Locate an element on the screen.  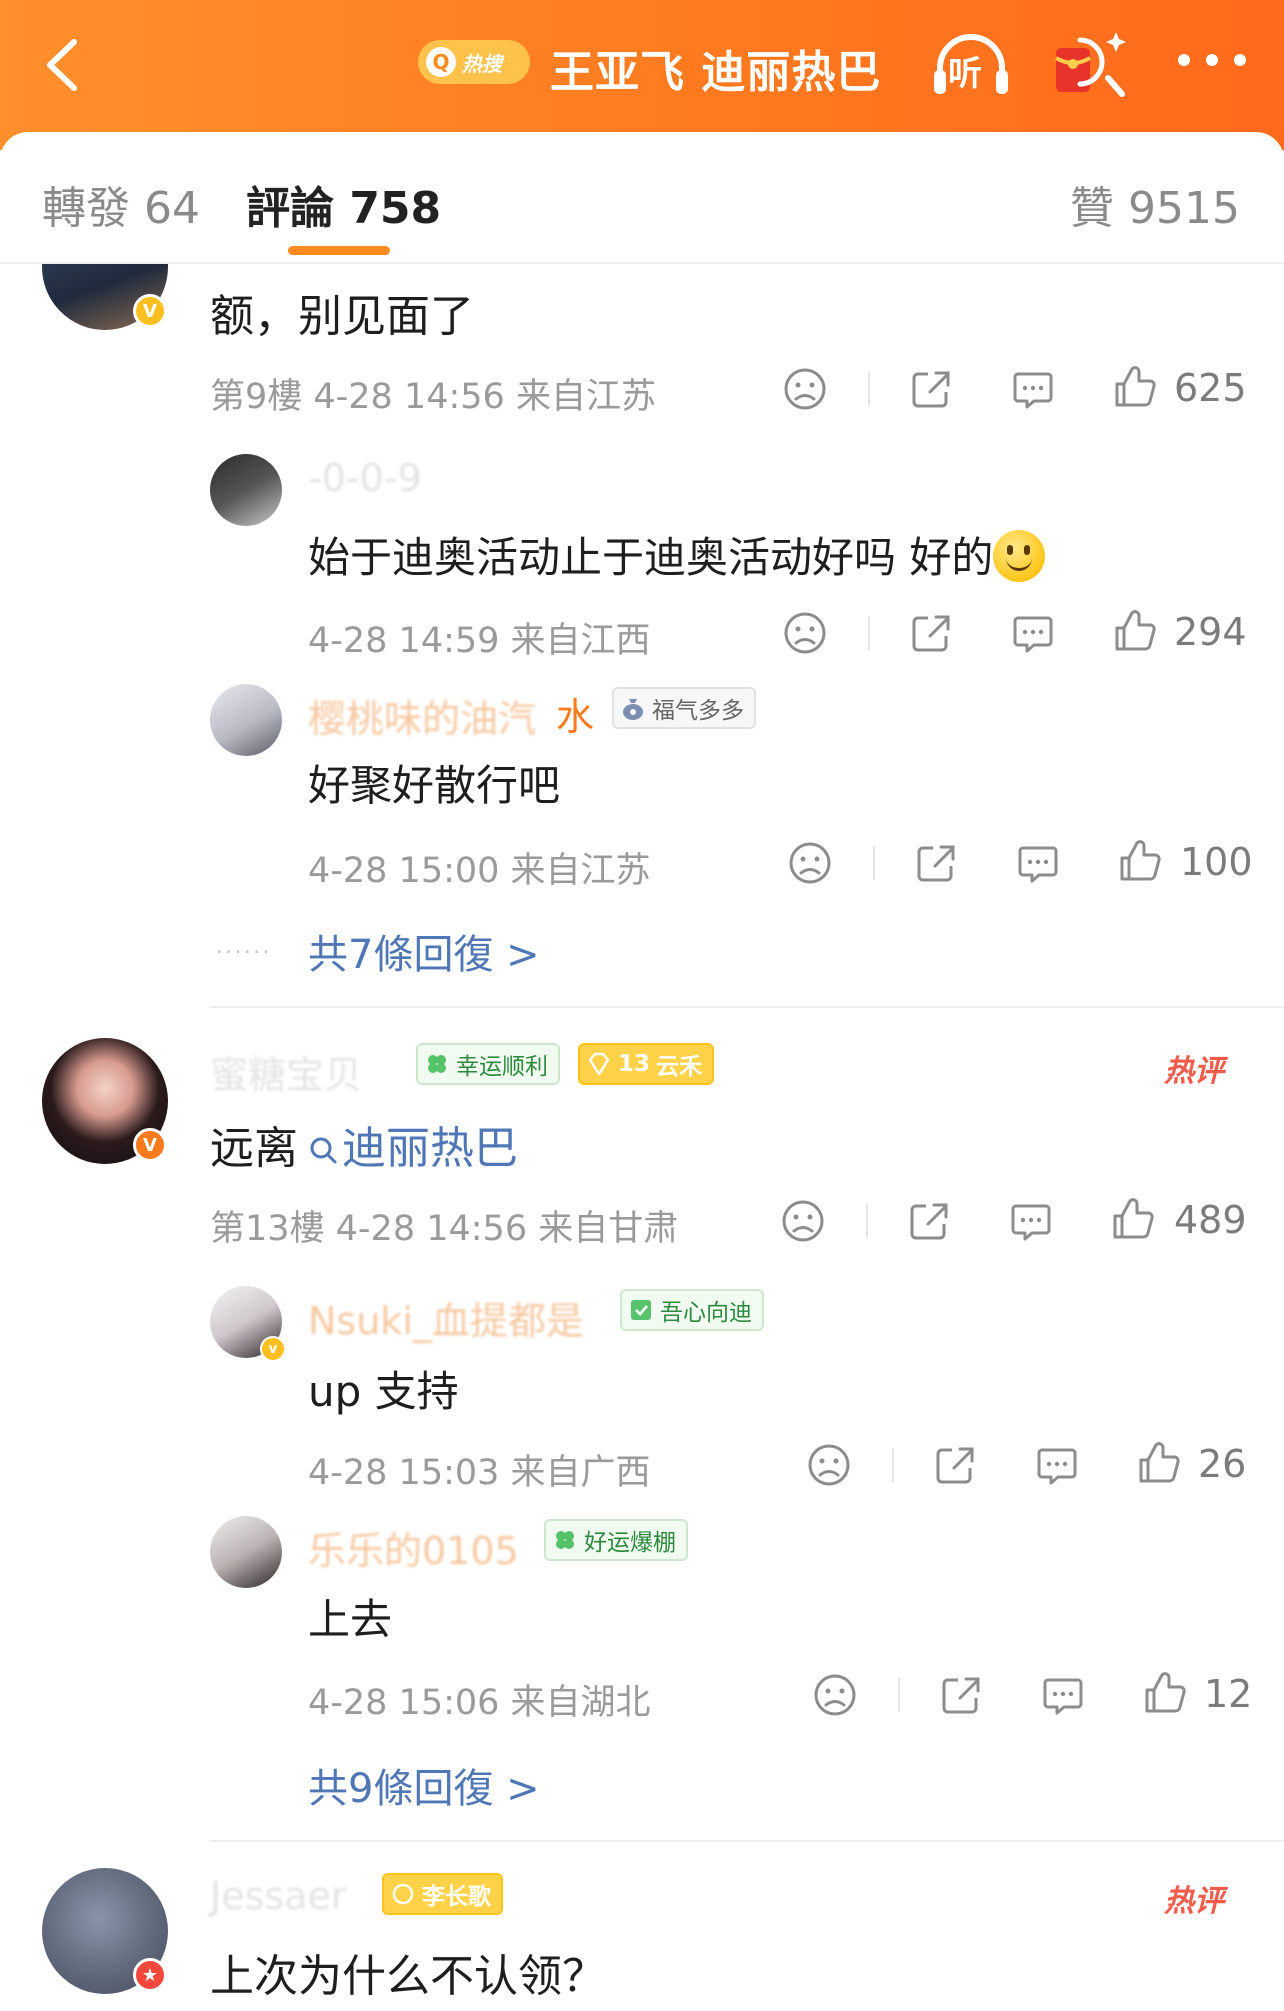
tab-bar: 轉發 64 評論 758 贊 9515 is located at coordinates (642, 198).